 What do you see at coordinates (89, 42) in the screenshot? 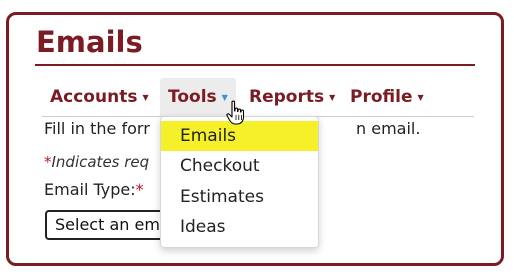
I see `page-title: Emails` at bounding box center [89, 42].